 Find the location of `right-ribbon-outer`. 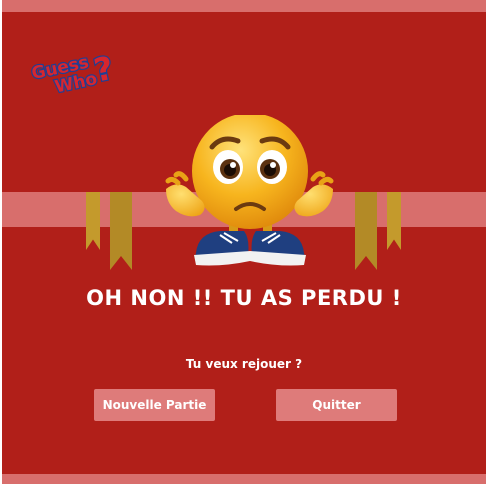

right-ribbon-outer is located at coordinates (394, 221).